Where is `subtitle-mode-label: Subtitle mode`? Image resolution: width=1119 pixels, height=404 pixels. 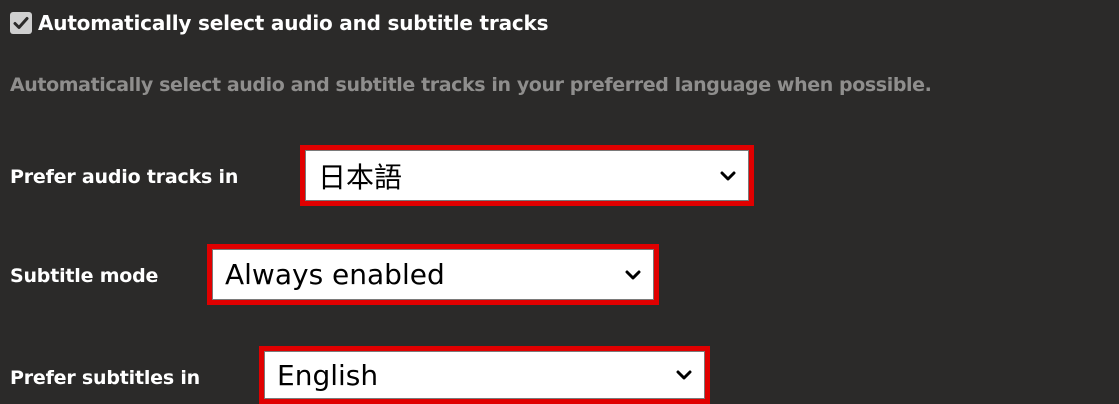
subtitle-mode-label: Subtitle mode is located at coordinates (84, 276).